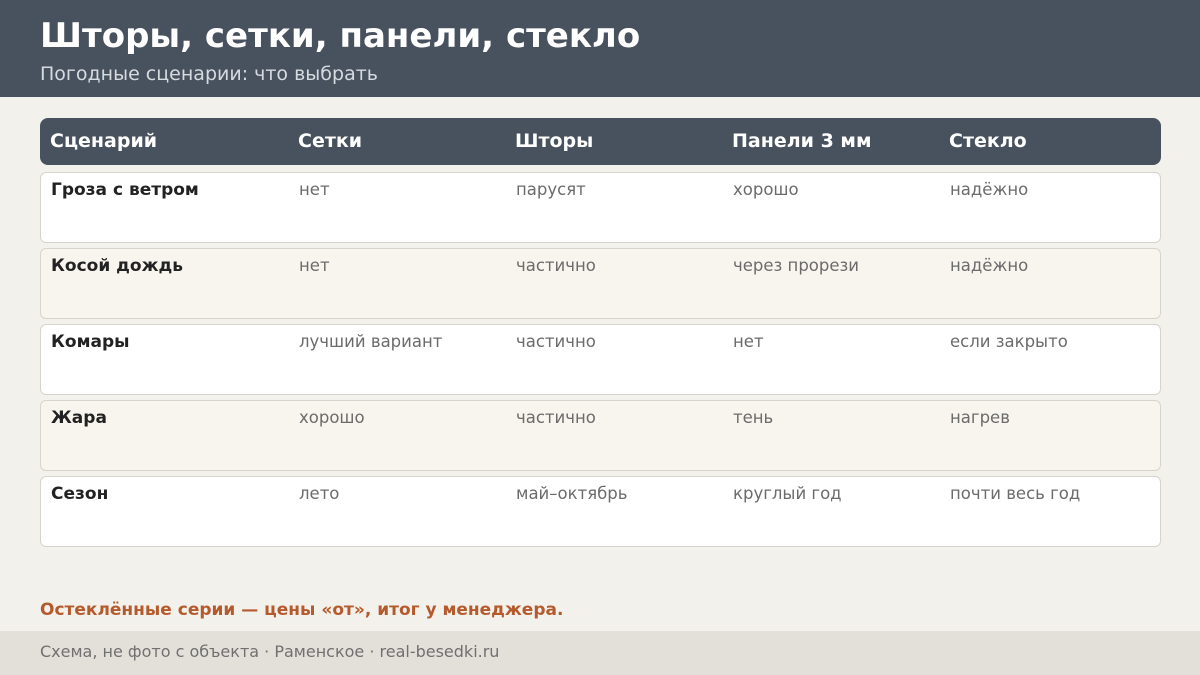 The image size is (1200, 675). What do you see at coordinates (980, 417) in the screenshot?
I see `table-cell: нагрев` at bounding box center [980, 417].